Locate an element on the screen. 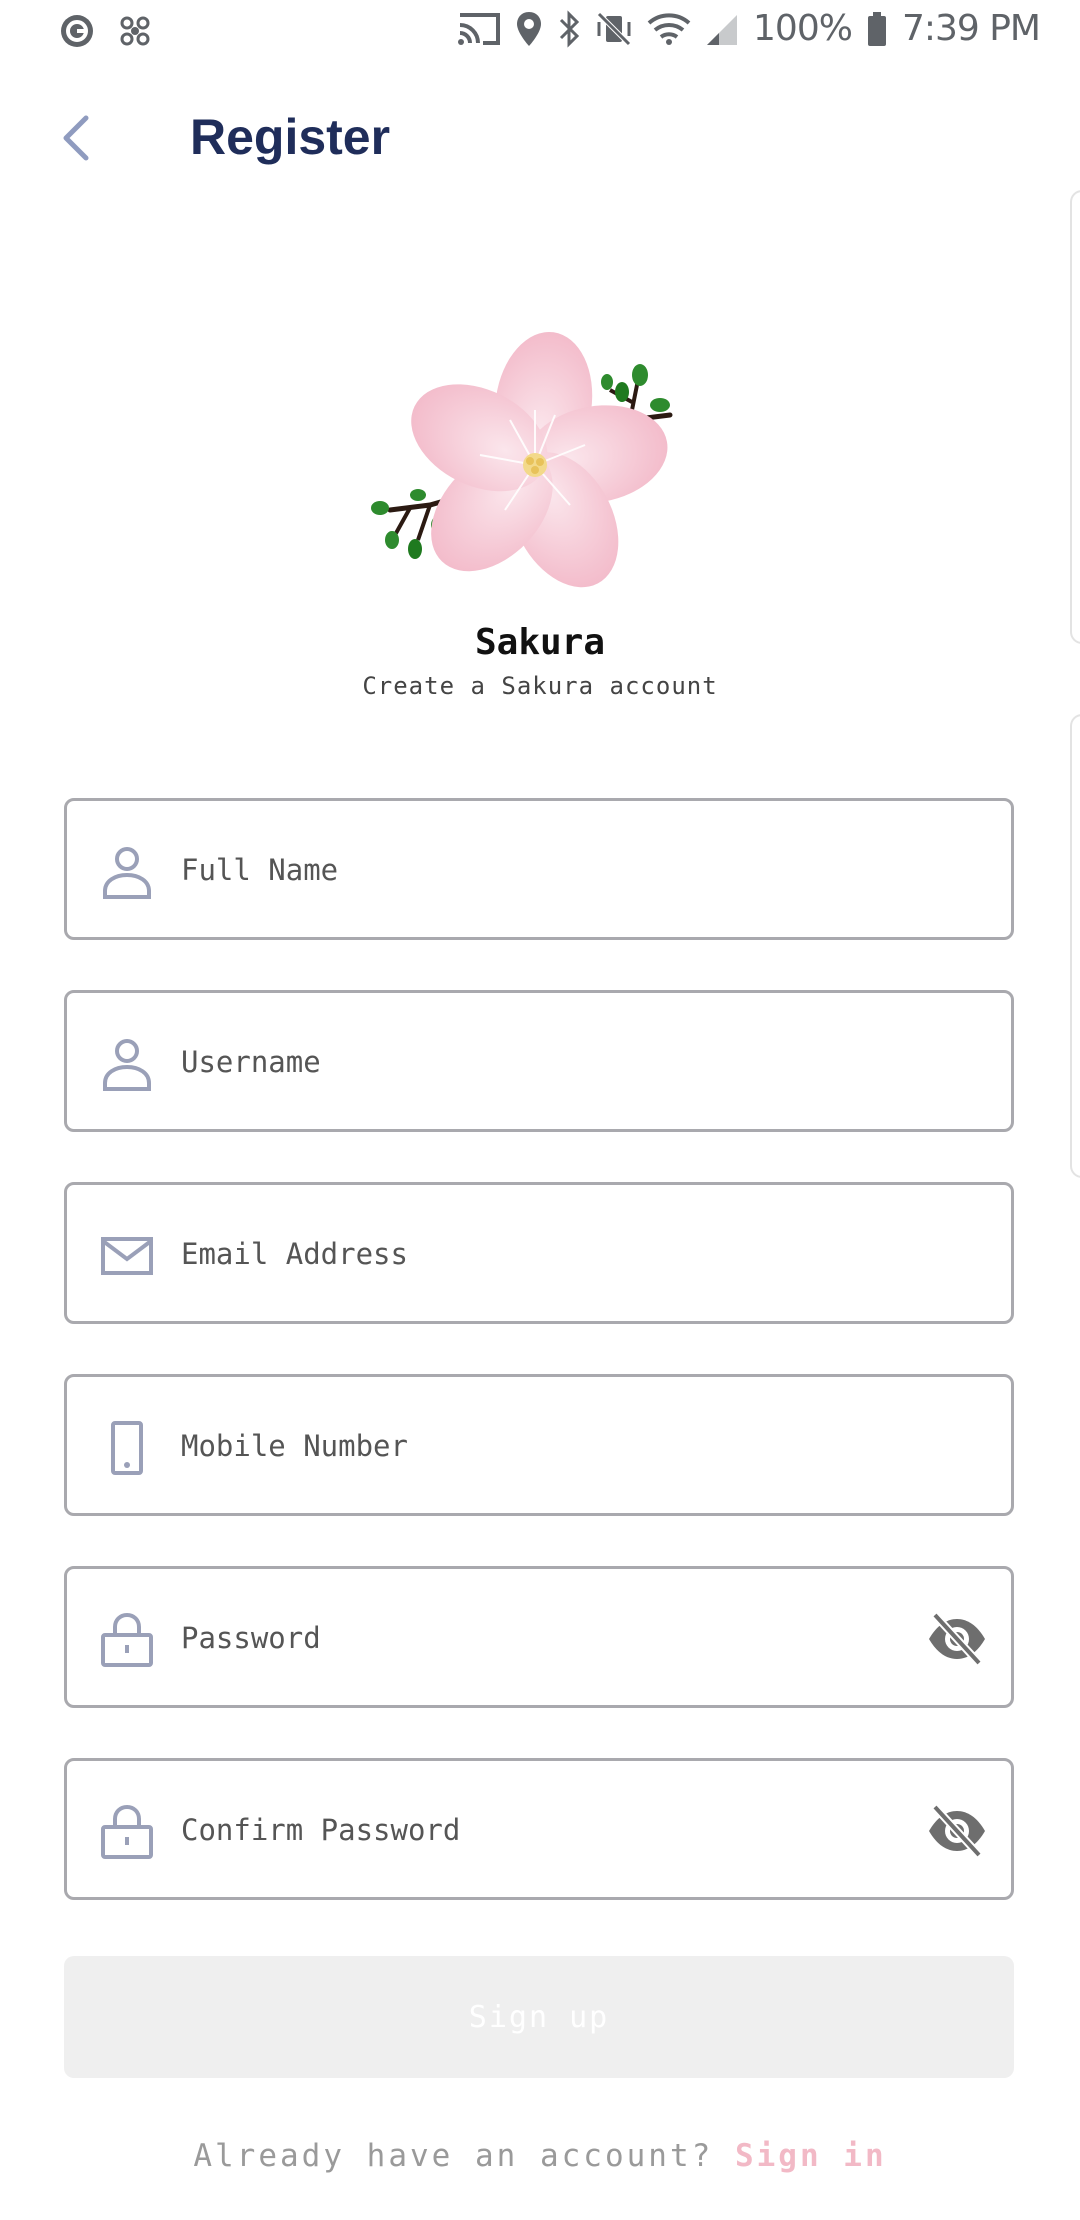 The height and width of the screenshot is (2220, 1080). status-bar: 100% 7:39 PM is located at coordinates (540, 33).